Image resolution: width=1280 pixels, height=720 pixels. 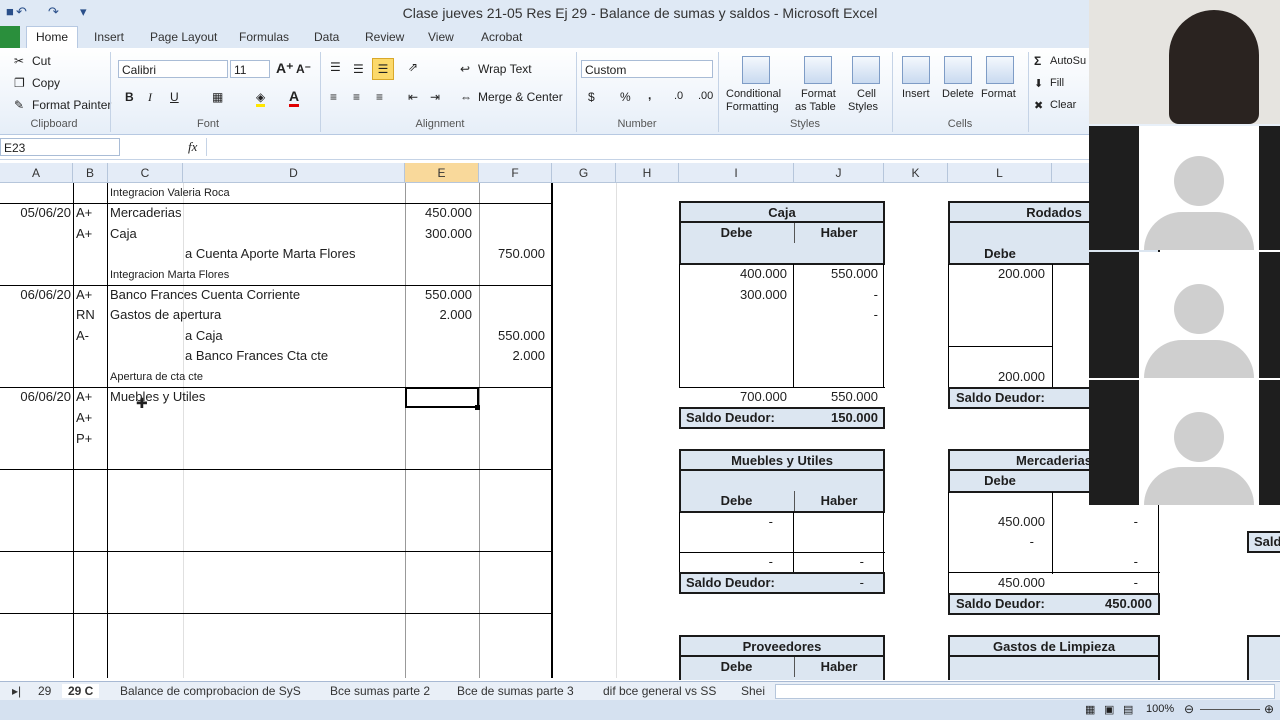 I want to click on italic-icon: I, so click(x=150, y=97).